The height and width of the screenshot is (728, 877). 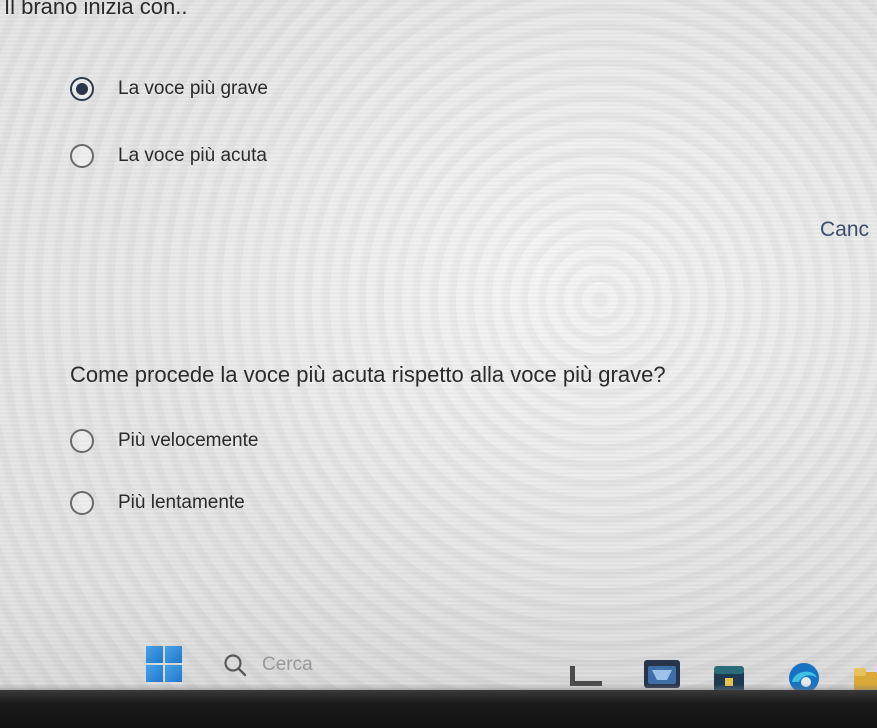 I want to click on question-1-option-2: La voce più acuta, so click(x=168, y=156).